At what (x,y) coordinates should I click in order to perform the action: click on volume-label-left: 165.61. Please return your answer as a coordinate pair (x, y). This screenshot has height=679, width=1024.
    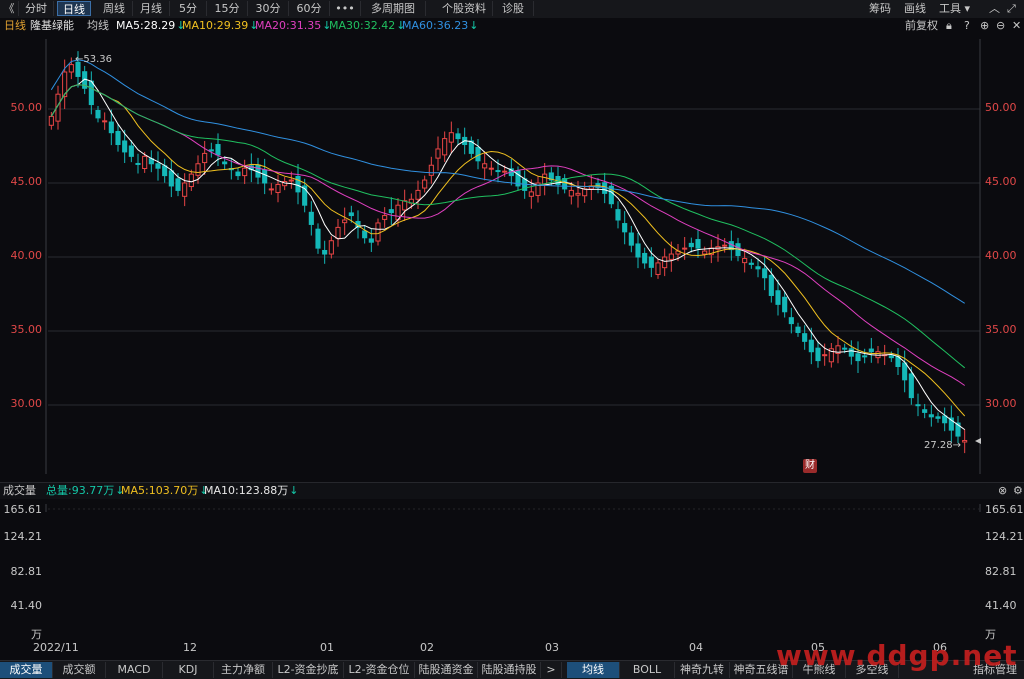
    Looking at the image, I should click on (23, 509).